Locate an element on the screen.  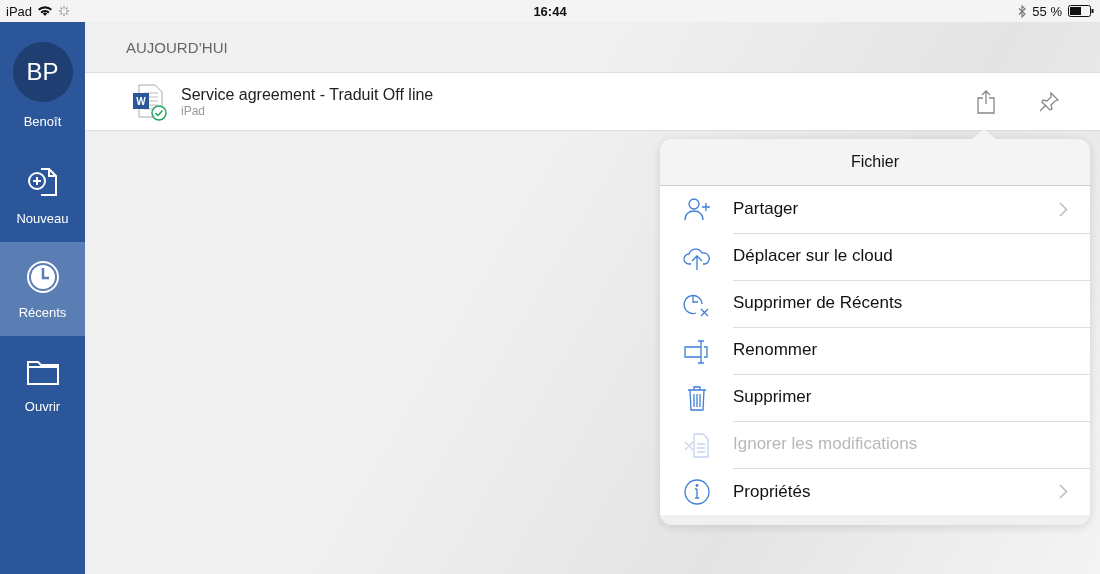
sidebar-item: Récents is located at coordinates (42, 289).